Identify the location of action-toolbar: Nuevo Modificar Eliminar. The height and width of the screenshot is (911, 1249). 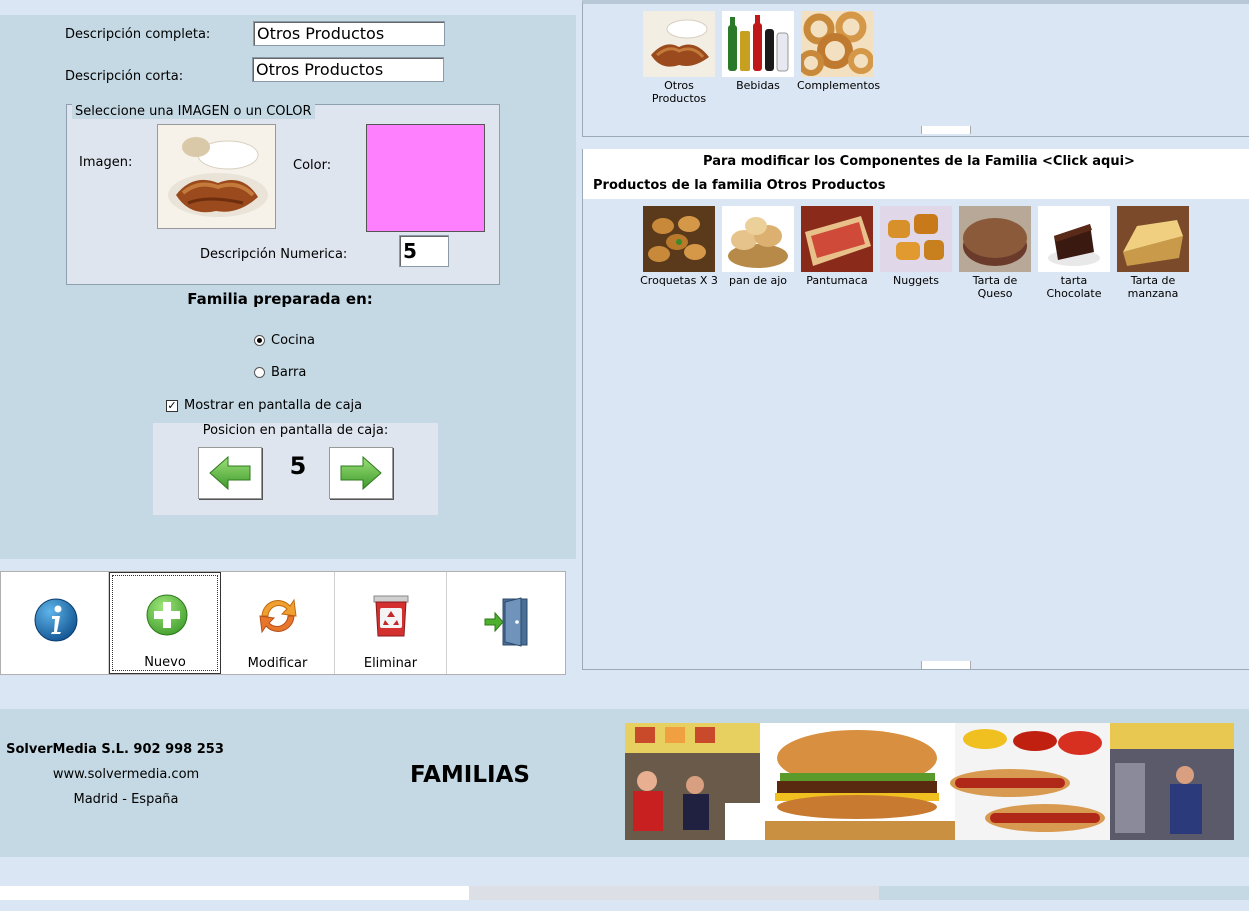
(283, 623).